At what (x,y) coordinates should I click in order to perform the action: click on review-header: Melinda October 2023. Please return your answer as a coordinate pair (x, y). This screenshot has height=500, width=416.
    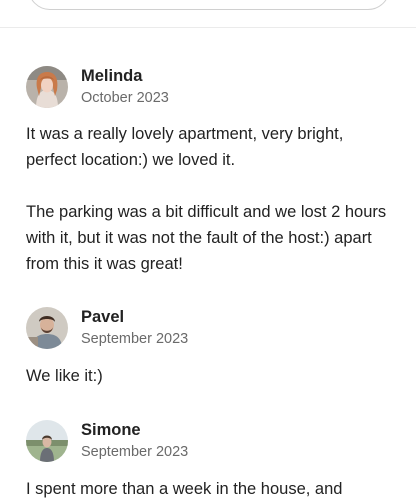
    Looking at the image, I should click on (206, 87).